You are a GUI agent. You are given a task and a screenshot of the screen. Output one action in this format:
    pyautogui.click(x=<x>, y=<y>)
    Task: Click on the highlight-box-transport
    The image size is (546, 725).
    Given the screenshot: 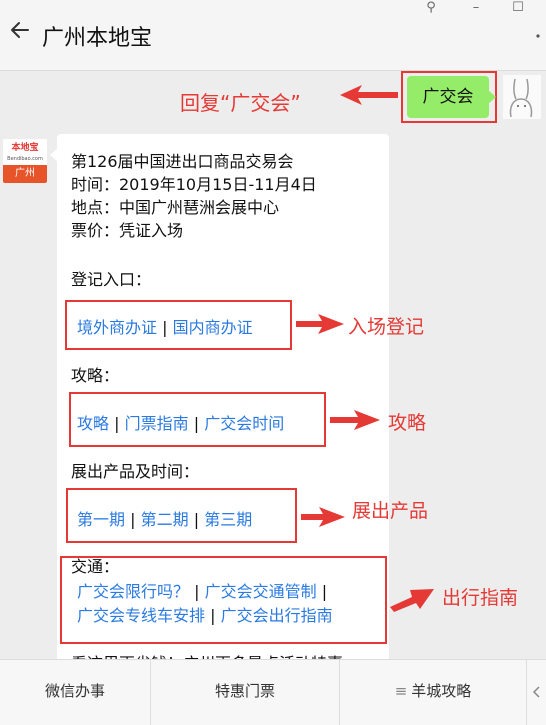 What is the action you would take?
    pyautogui.click(x=223, y=600)
    